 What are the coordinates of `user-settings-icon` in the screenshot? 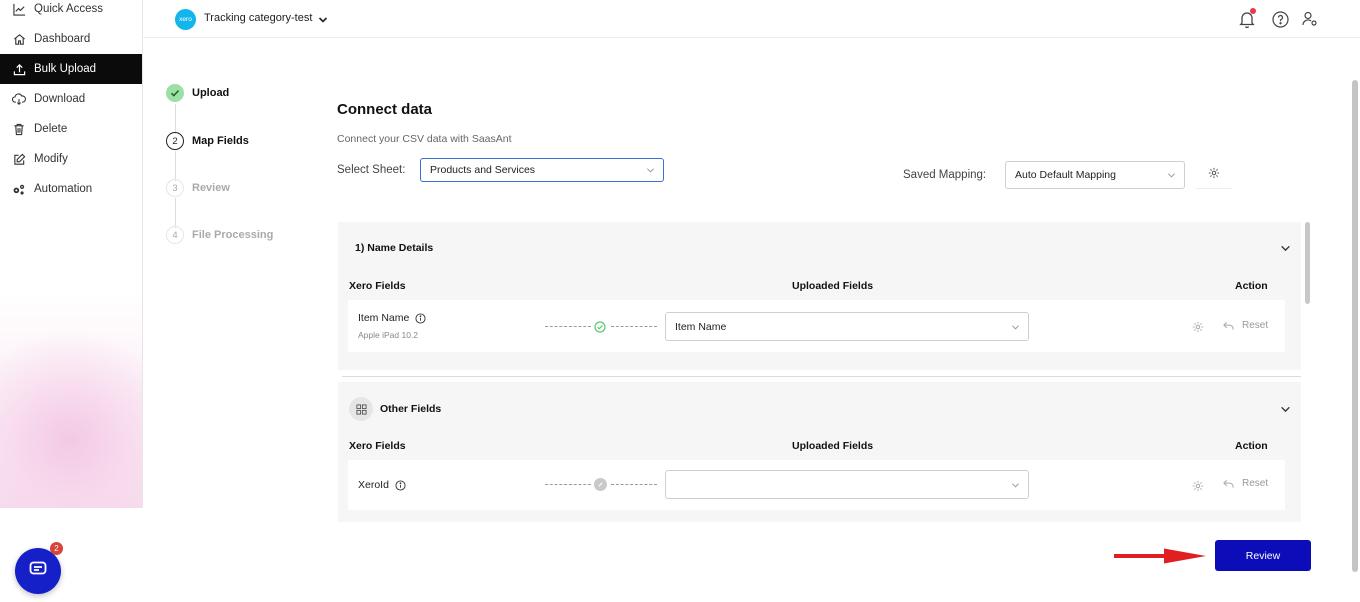 It's located at (1310, 19).